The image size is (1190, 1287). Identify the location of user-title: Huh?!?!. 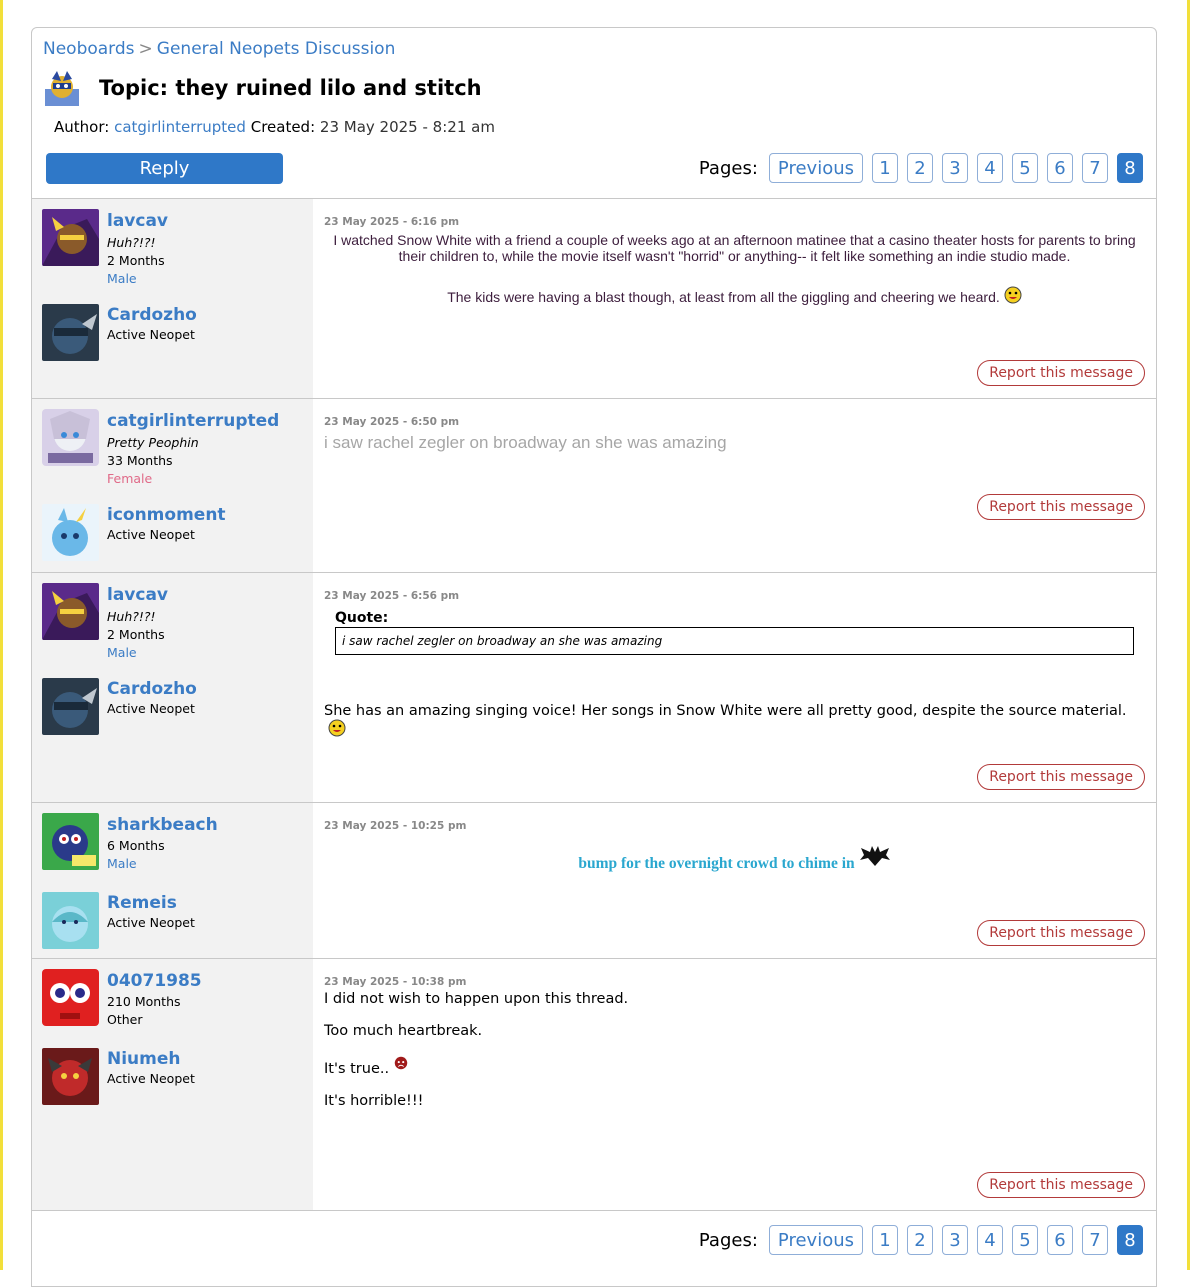
(131, 616).